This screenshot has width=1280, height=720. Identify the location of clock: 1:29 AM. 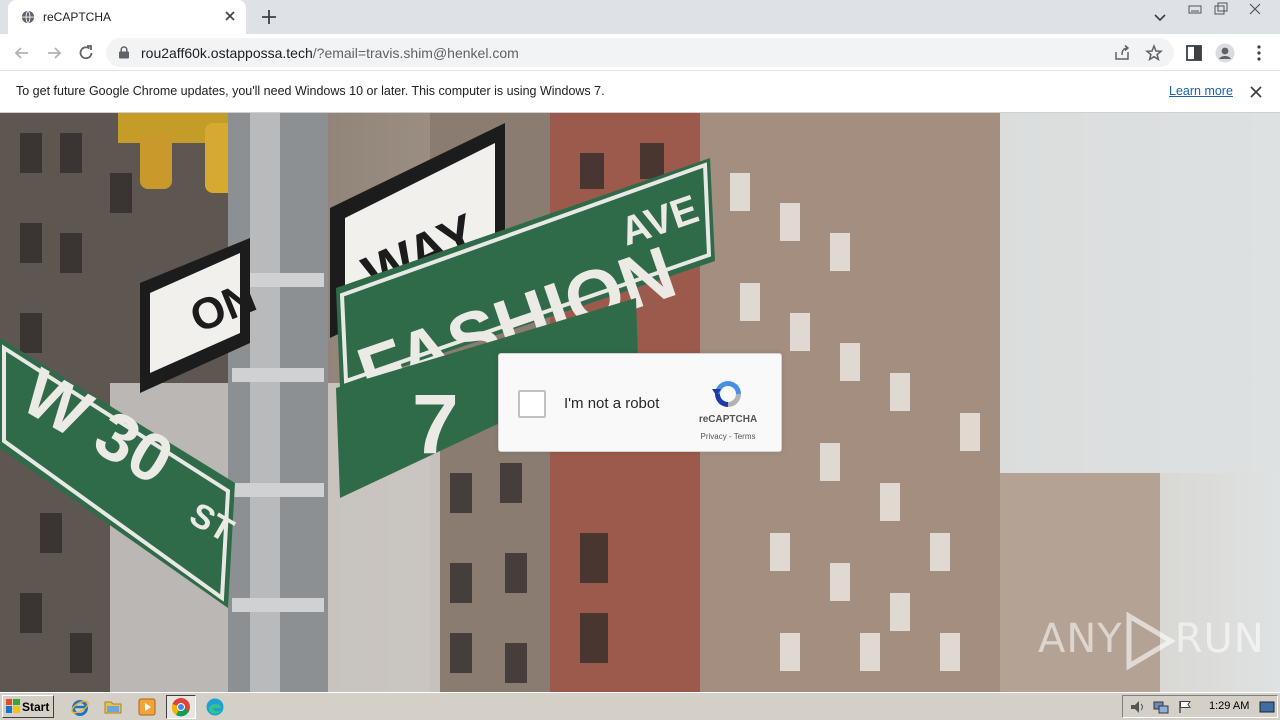
(1229, 706).